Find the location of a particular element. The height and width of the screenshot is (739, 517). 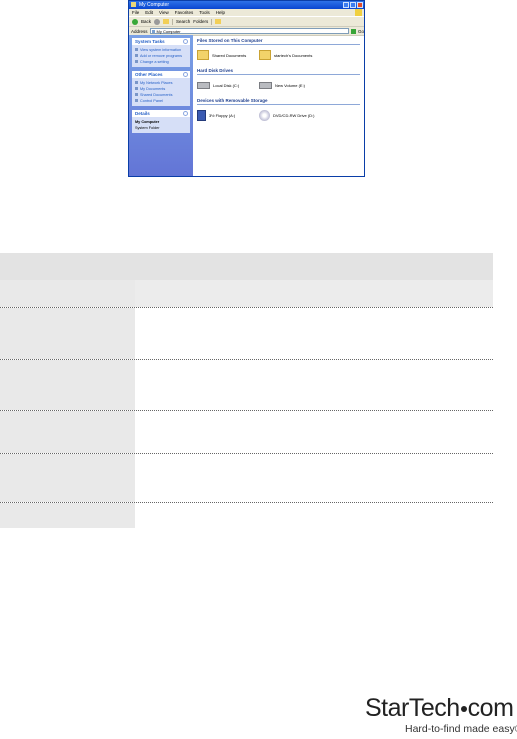

item-label: 3½ Floppy (A:) is located at coordinates (222, 115).